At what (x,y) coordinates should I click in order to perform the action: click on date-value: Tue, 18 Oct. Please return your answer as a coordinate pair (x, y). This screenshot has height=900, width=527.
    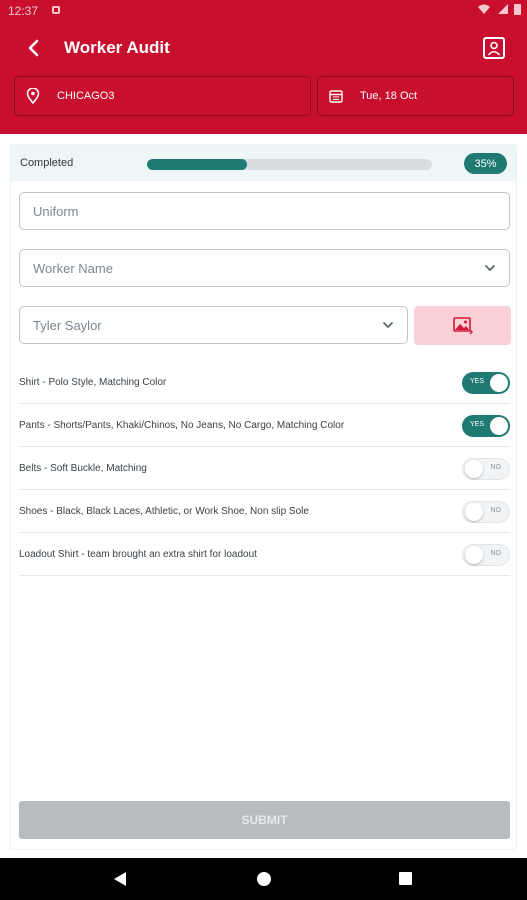
    Looking at the image, I should click on (389, 96).